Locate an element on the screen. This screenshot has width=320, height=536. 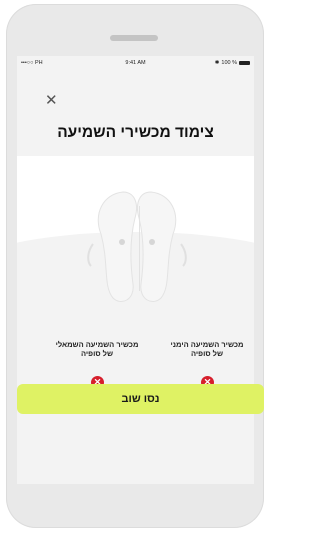
phone-speaker is located at coordinates (134, 38).